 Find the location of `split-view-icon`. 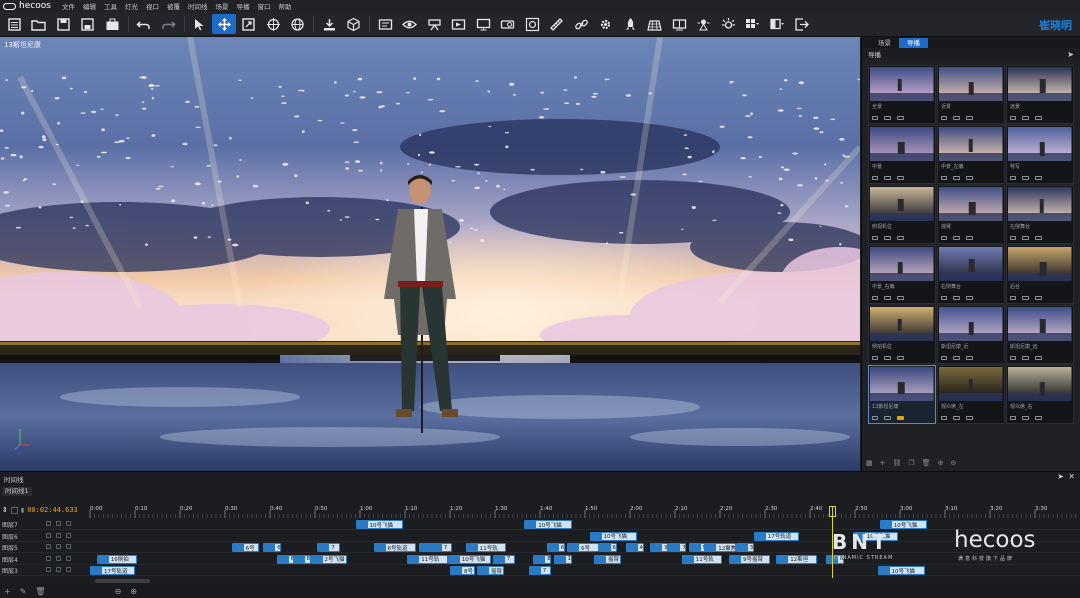

split-view-icon is located at coordinates (777, 24).